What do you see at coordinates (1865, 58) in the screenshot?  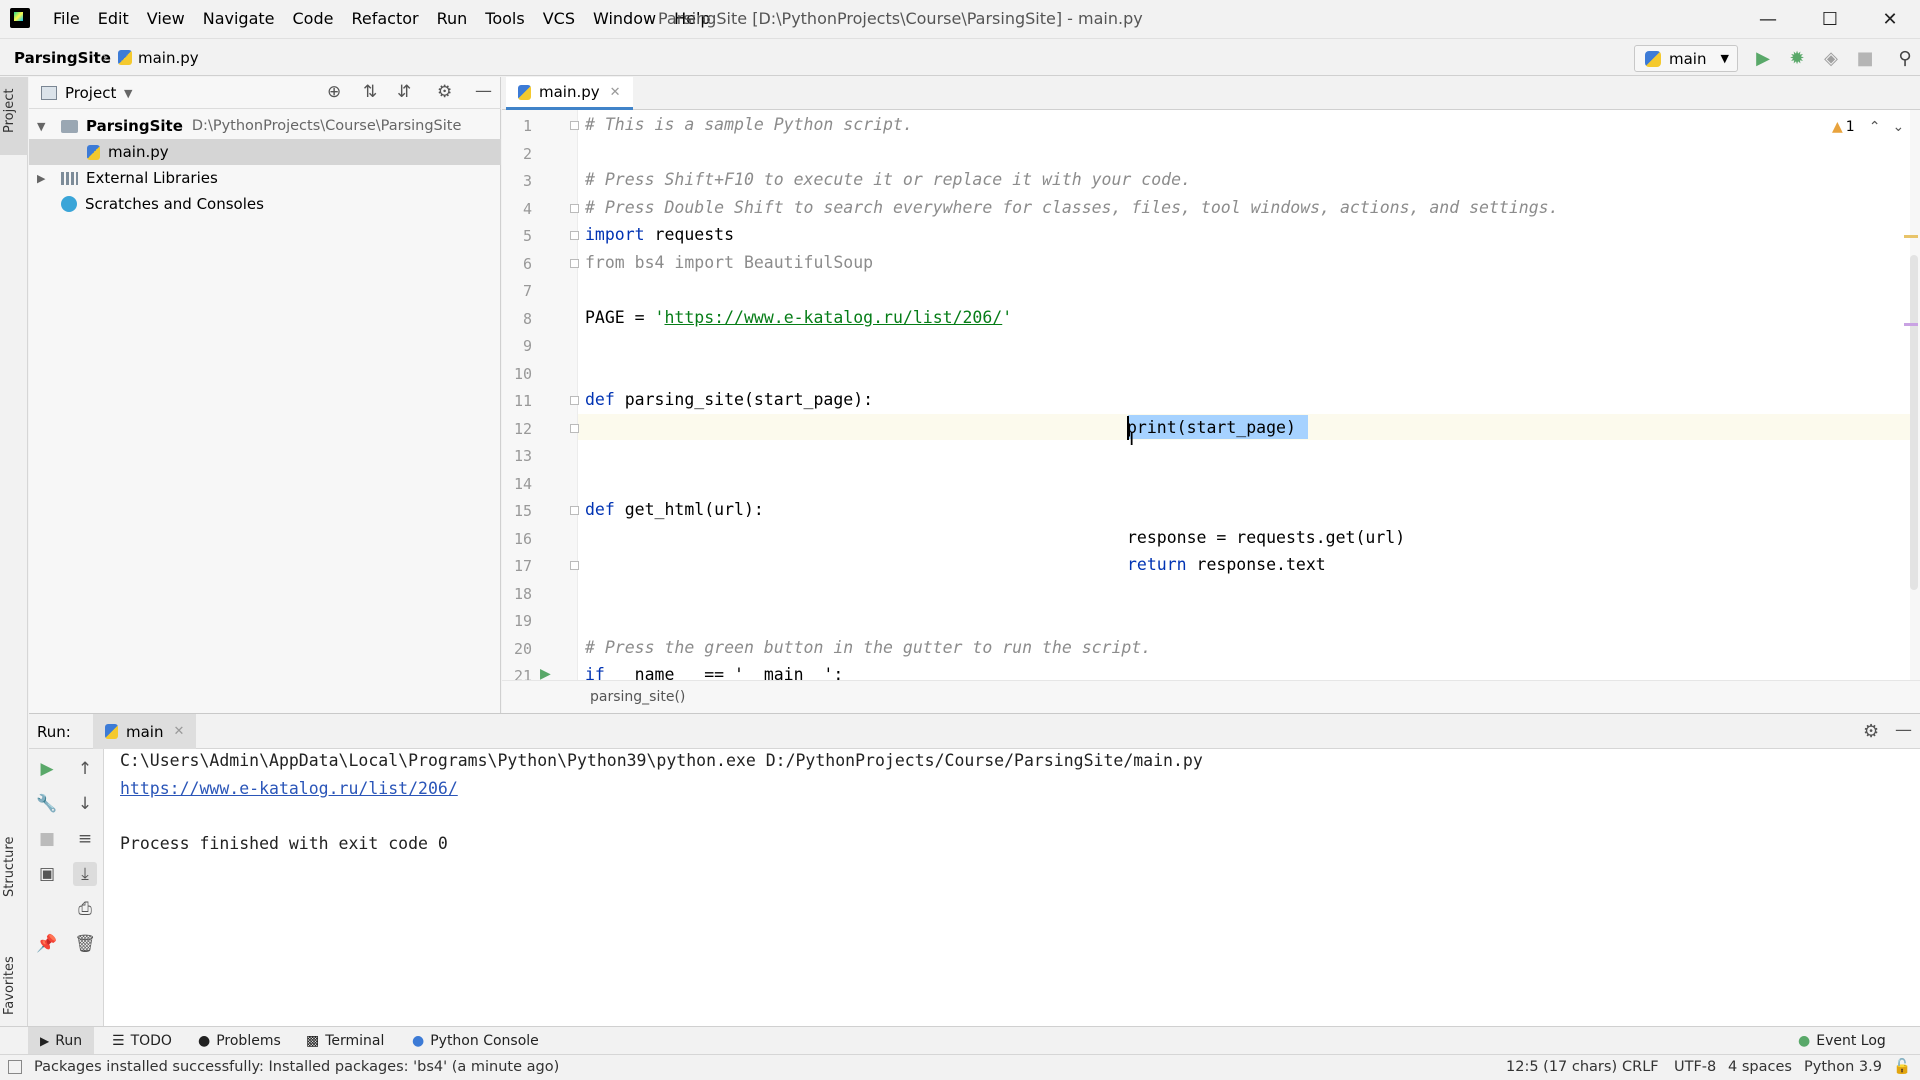 I see `stop-button: ■` at bounding box center [1865, 58].